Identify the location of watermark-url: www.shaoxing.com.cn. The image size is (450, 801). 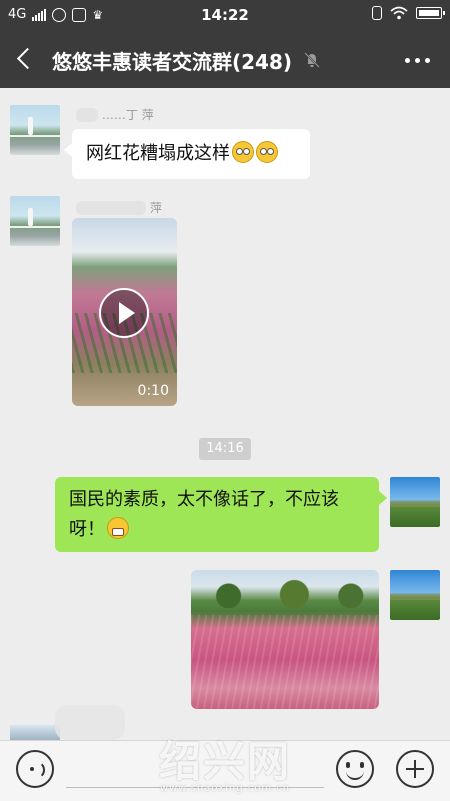
(225, 788).